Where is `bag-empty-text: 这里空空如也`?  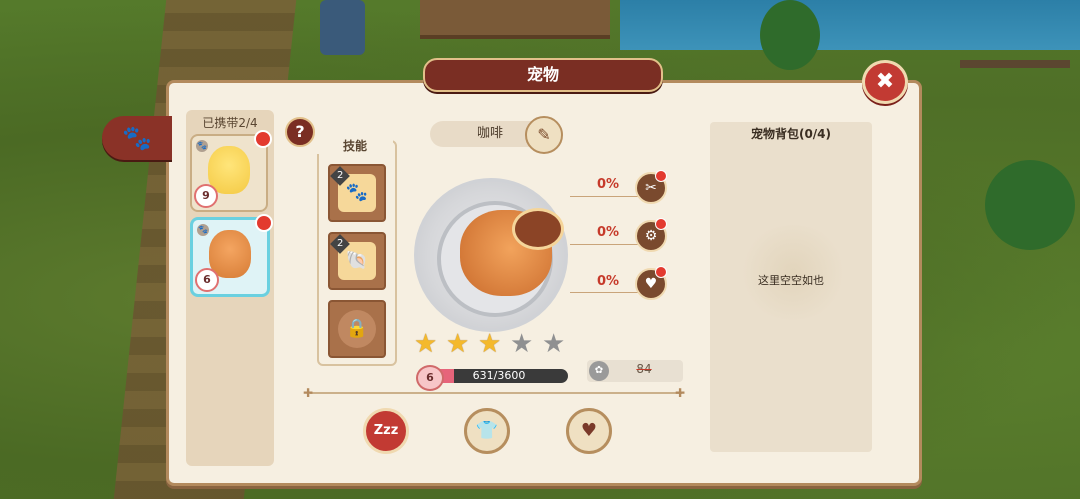 bag-empty-text: 这里空空如也 is located at coordinates (791, 280).